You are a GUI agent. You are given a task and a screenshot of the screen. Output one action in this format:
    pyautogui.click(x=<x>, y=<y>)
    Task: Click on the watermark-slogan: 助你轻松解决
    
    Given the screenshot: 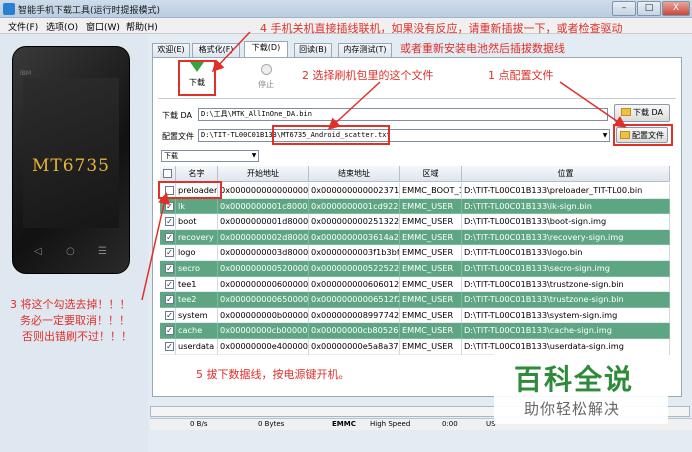 What is the action you would take?
    pyautogui.click(x=572, y=409)
    